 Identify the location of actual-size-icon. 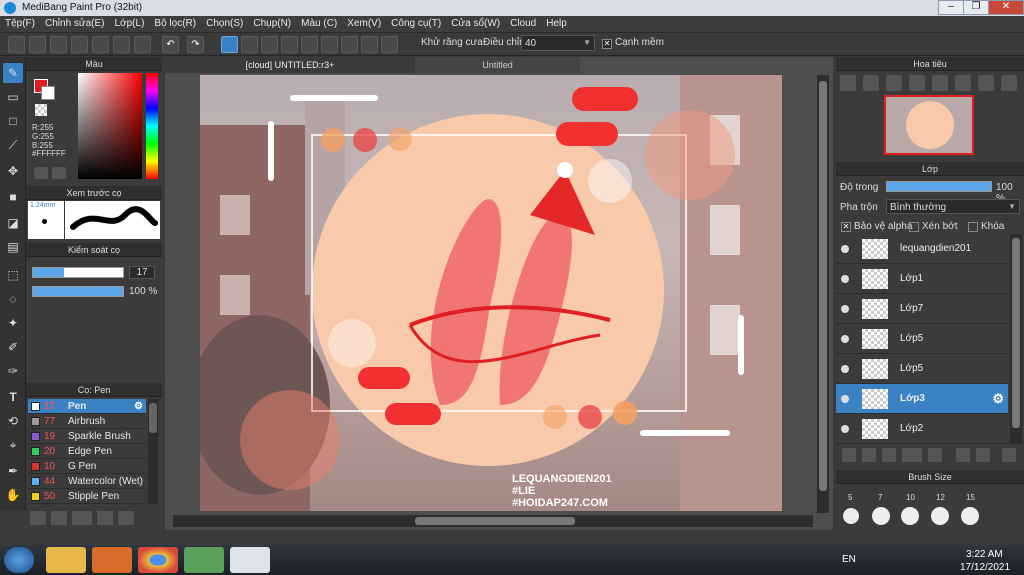
(940, 83).